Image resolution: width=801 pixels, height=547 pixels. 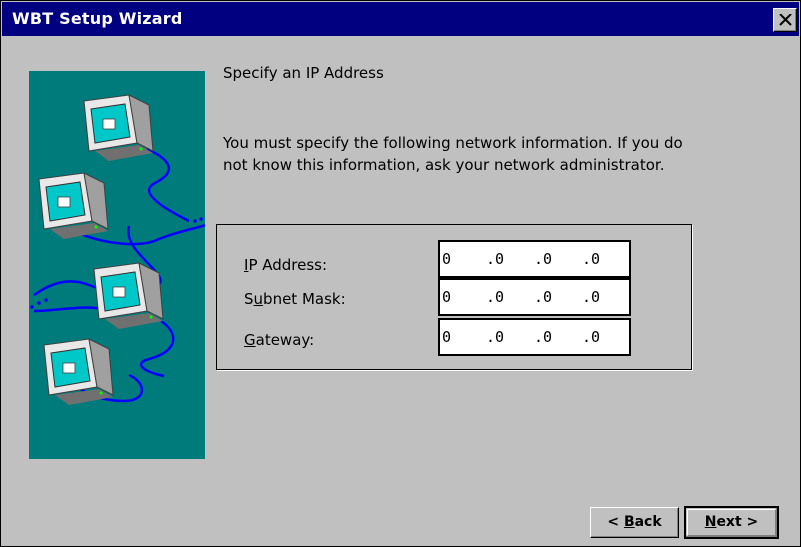 What do you see at coordinates (303, 73) in the screenshot?
I see `page-heading: Specify an IP Address` at bounding box center [303, 73].